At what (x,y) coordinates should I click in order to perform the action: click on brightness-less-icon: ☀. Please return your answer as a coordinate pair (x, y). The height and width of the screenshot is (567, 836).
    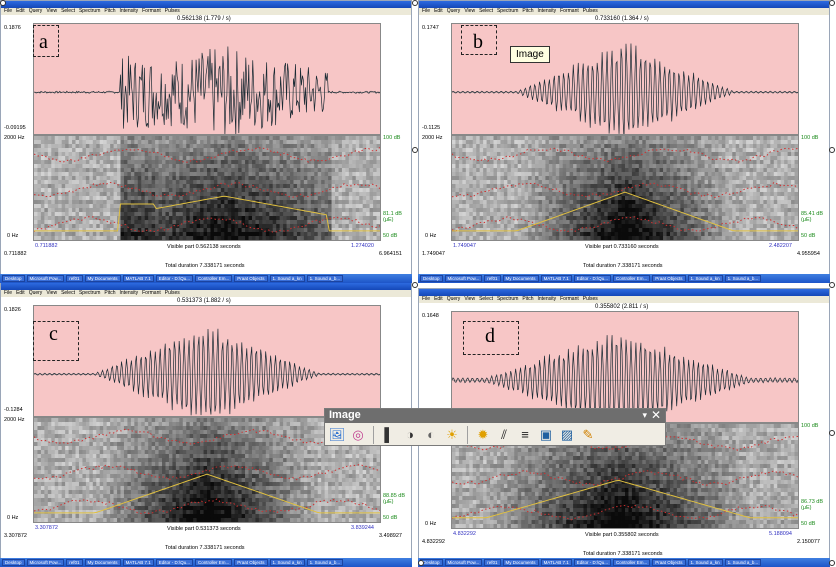
    Looking at the image, I should click on (452, 435).